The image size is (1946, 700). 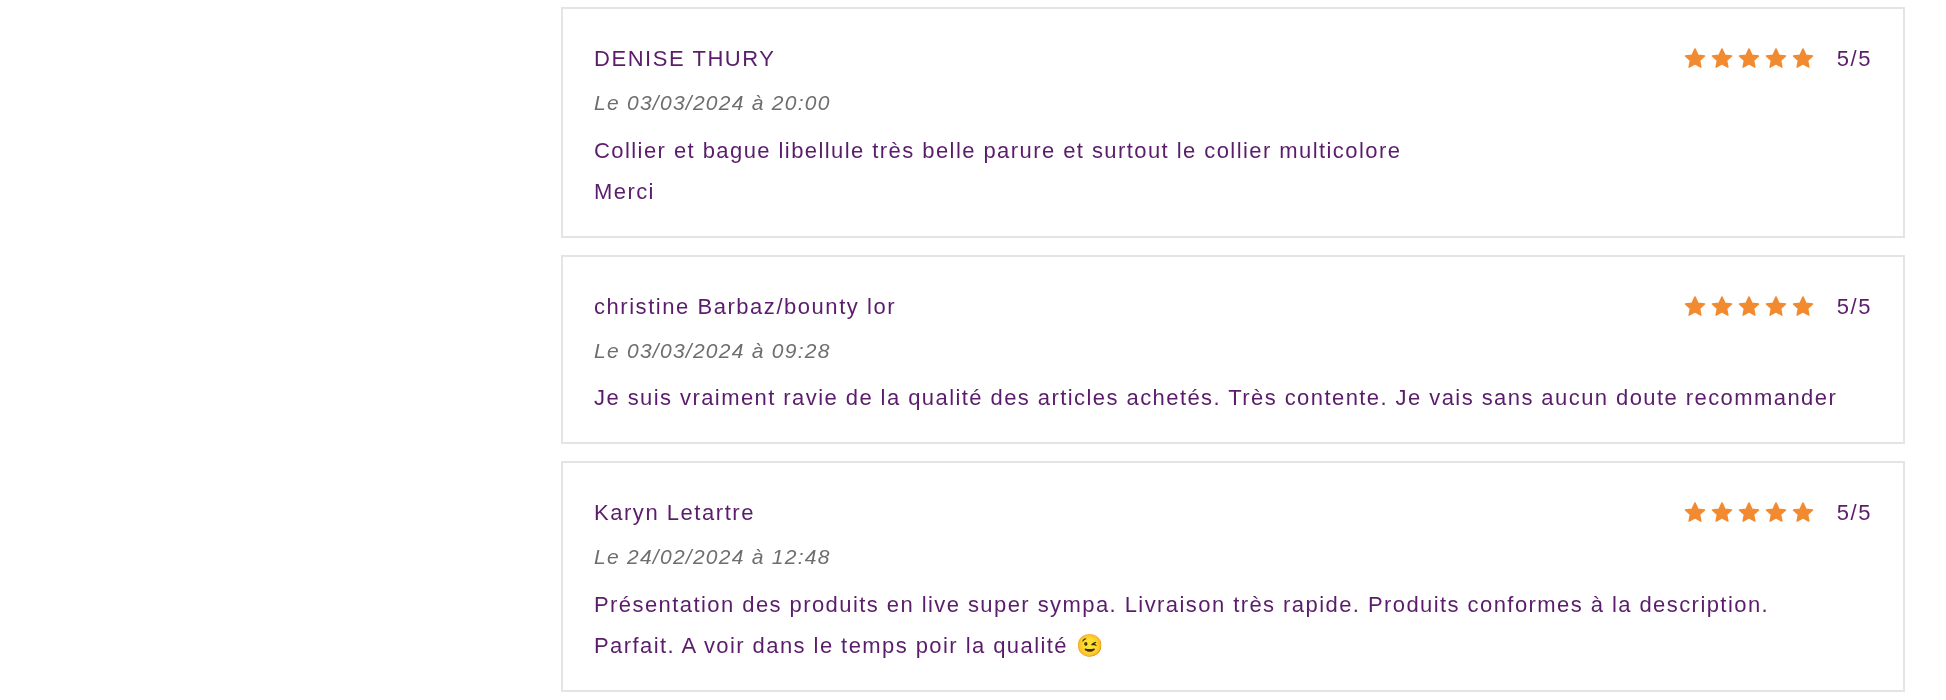 What do you see at coordinates (674, 513) in the screenshot?
I see `reviewer-name: Karyn Letartre` at bounding box center [674, 513].